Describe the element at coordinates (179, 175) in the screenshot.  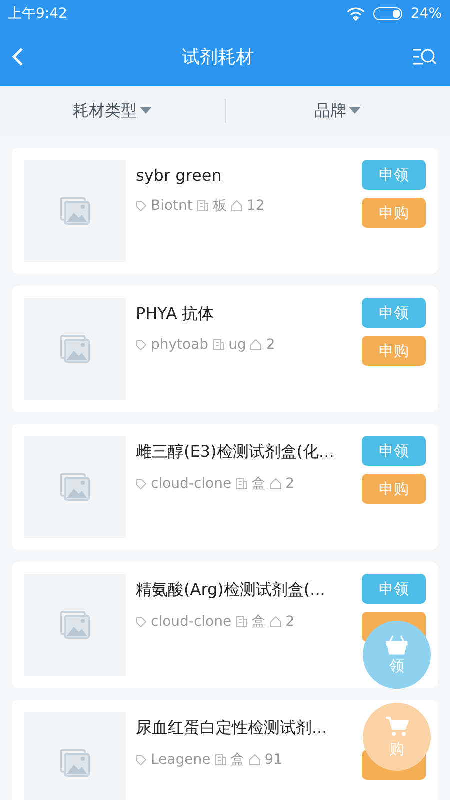
I see `product-name: sybr green` at that location.